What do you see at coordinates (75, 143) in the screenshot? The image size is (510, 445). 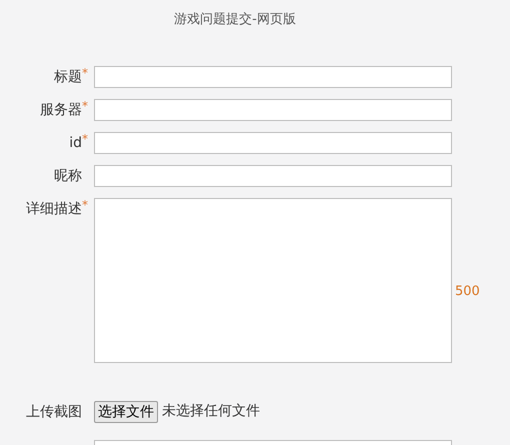 I see `field-label: id` at bounding box center [75, 143].